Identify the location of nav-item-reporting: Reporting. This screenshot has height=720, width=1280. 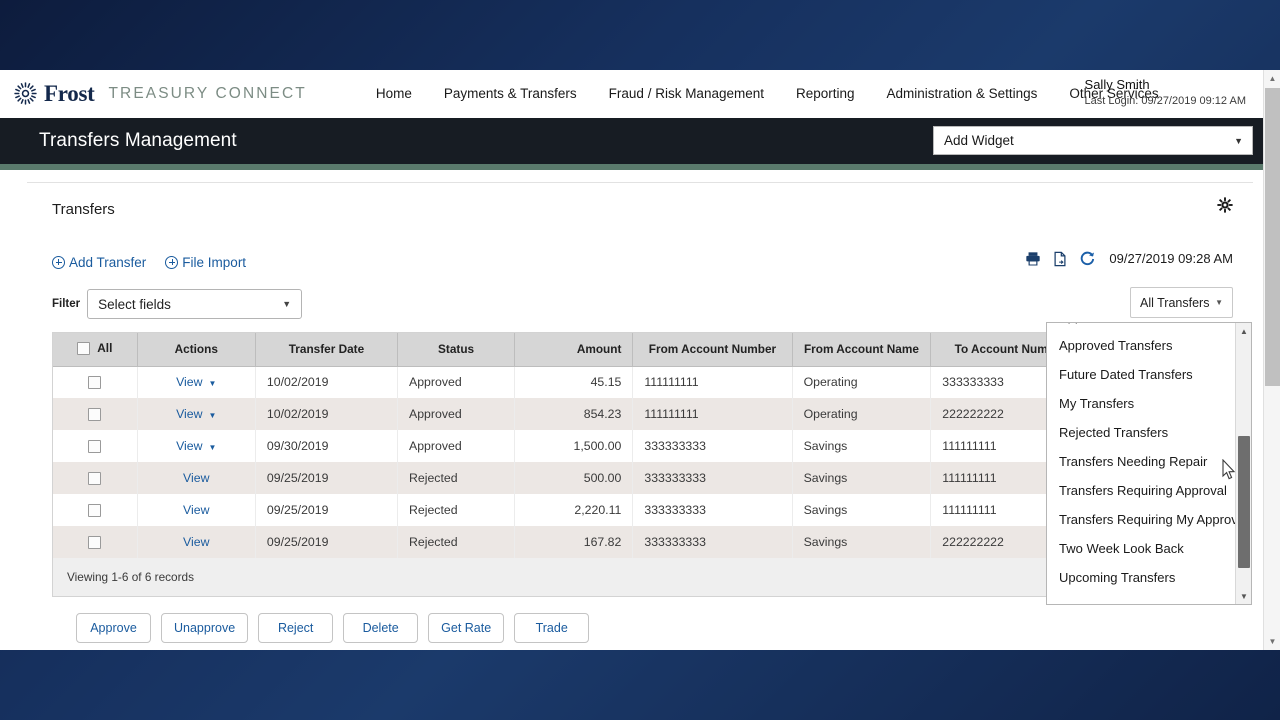
(825, 94).